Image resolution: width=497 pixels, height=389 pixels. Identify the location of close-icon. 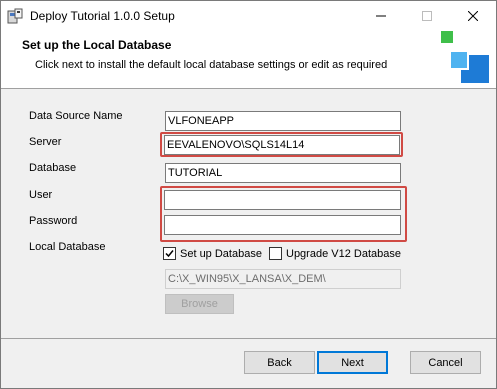
(473, 16).